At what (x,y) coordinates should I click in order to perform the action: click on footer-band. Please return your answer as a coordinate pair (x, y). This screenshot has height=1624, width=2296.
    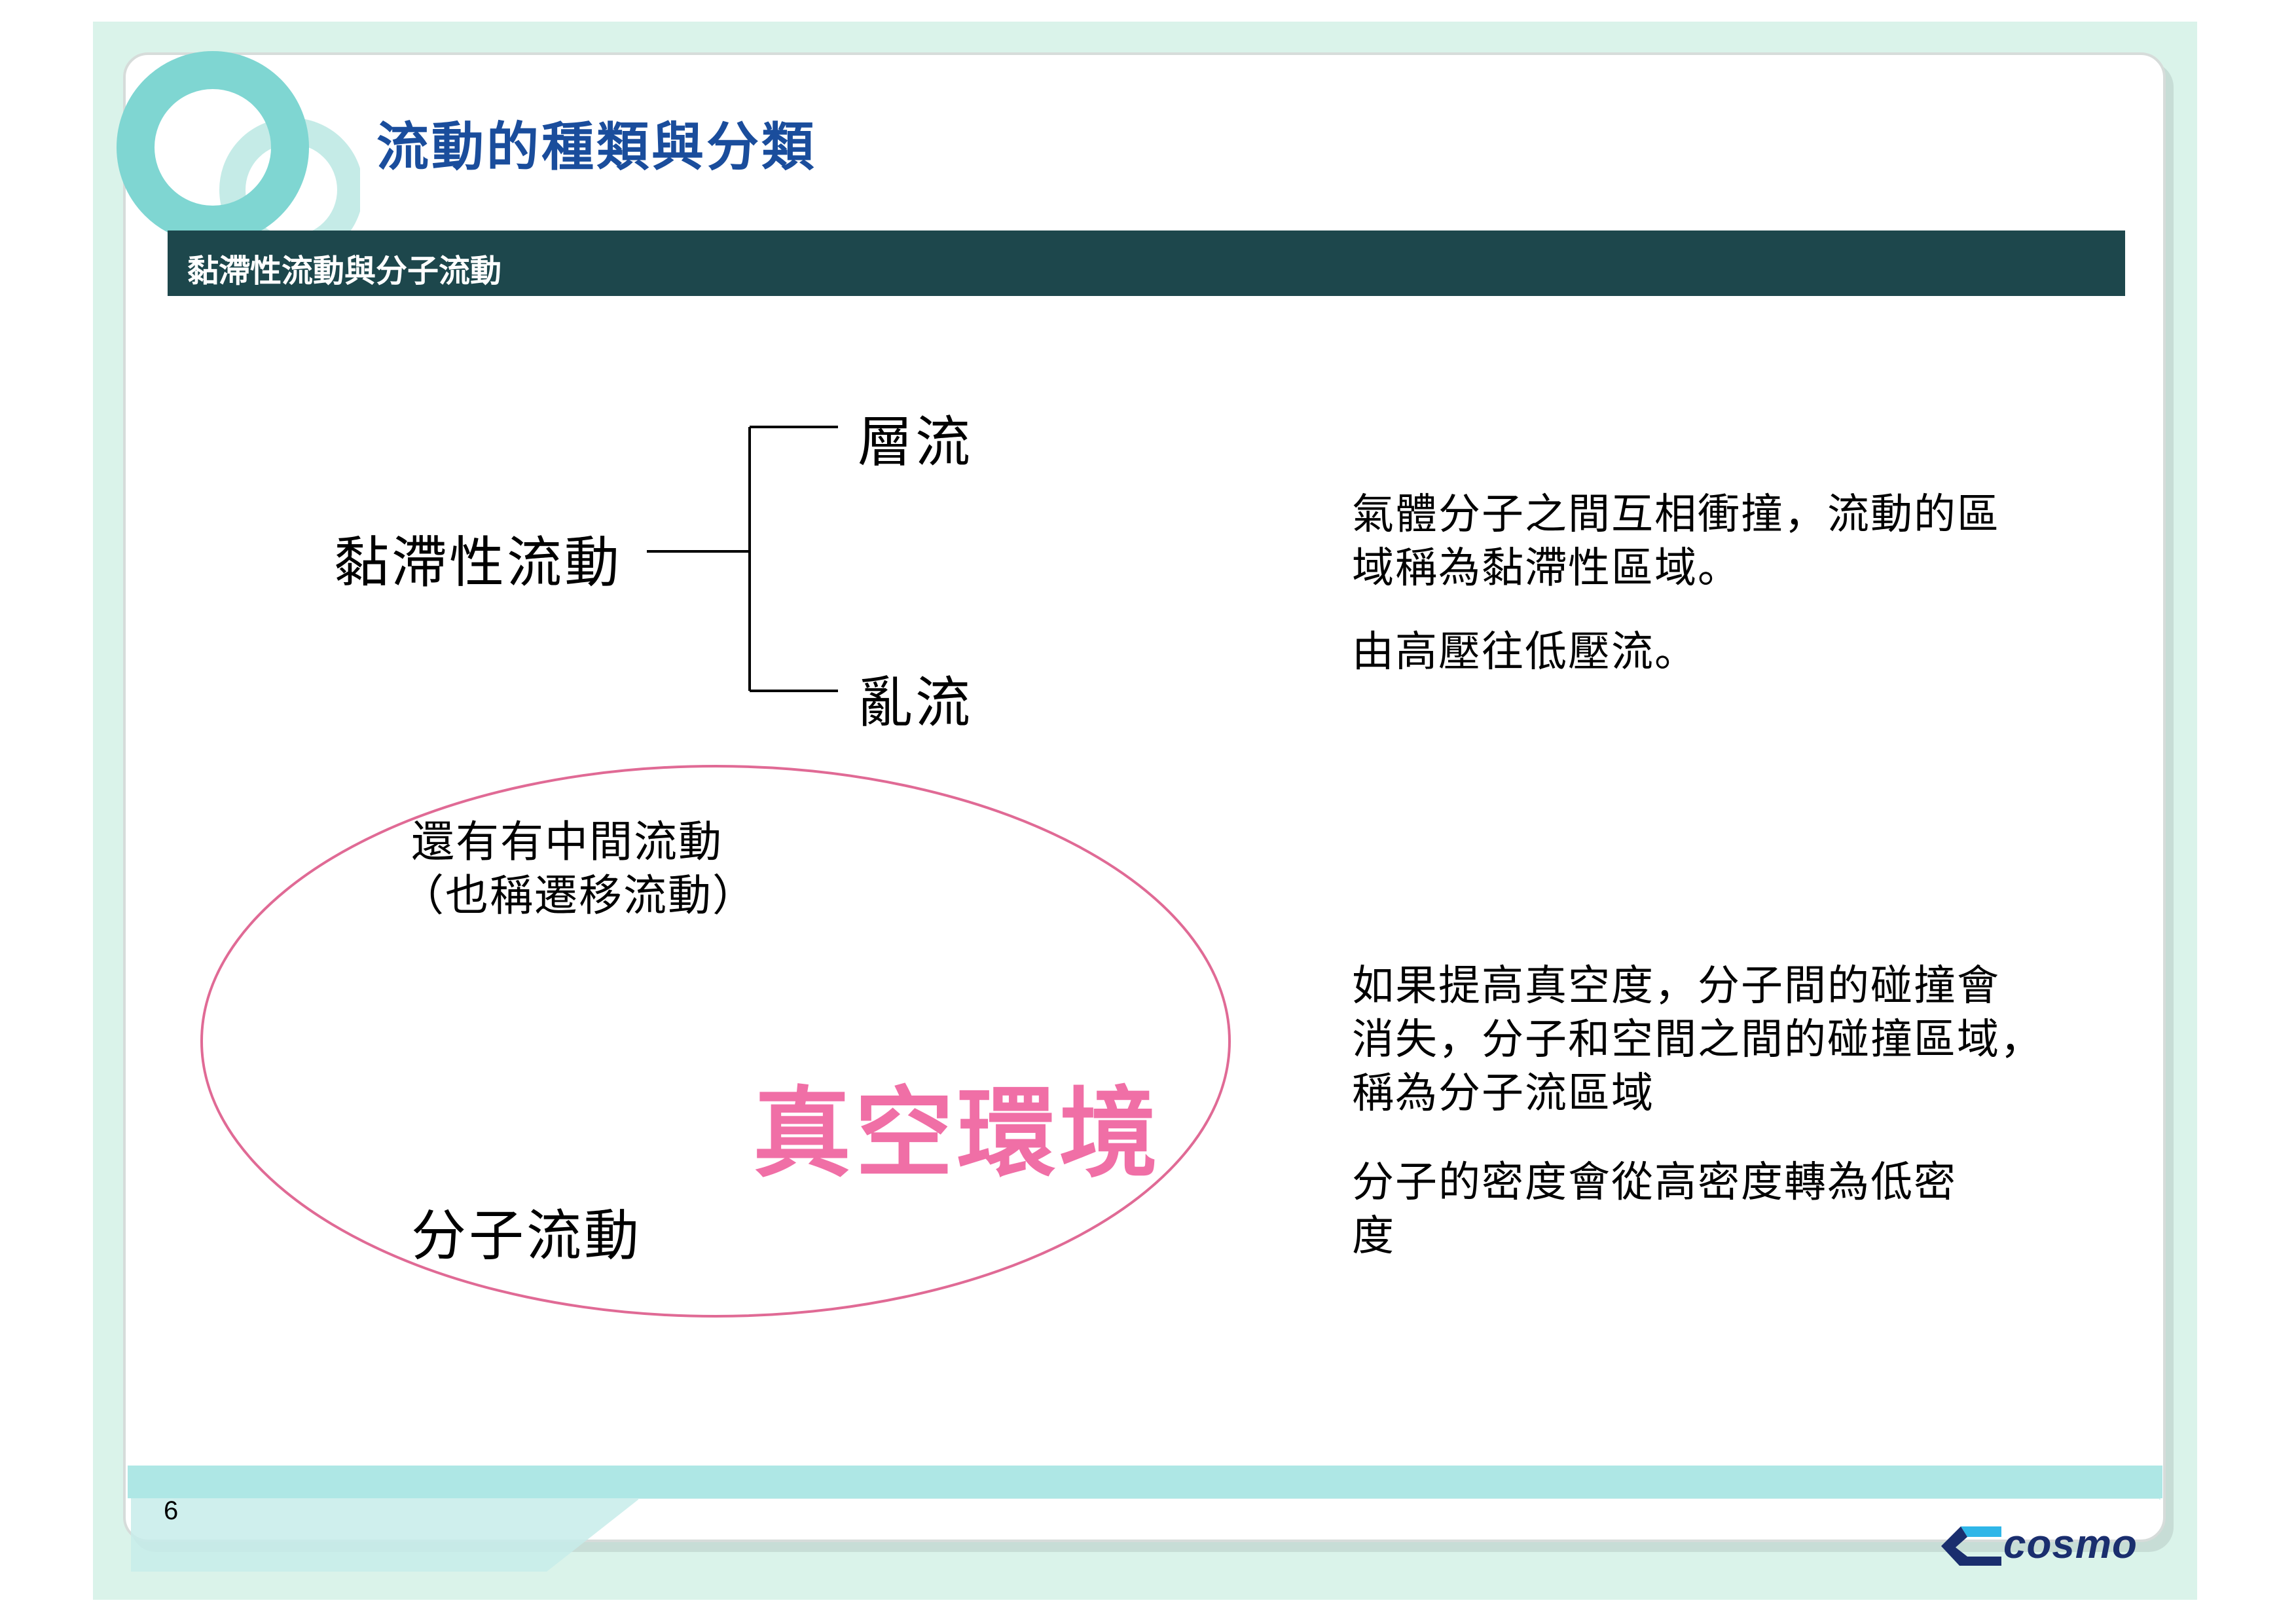
    Looking at the image, I should click on (1145, 1482).